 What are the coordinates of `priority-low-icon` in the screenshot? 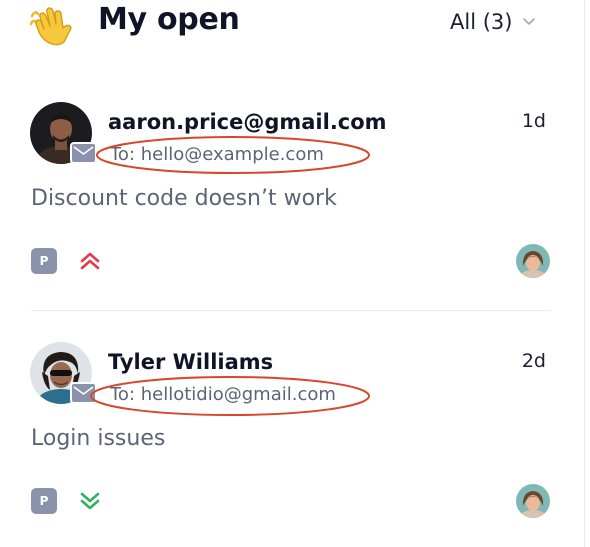 It's located at (90, 501).